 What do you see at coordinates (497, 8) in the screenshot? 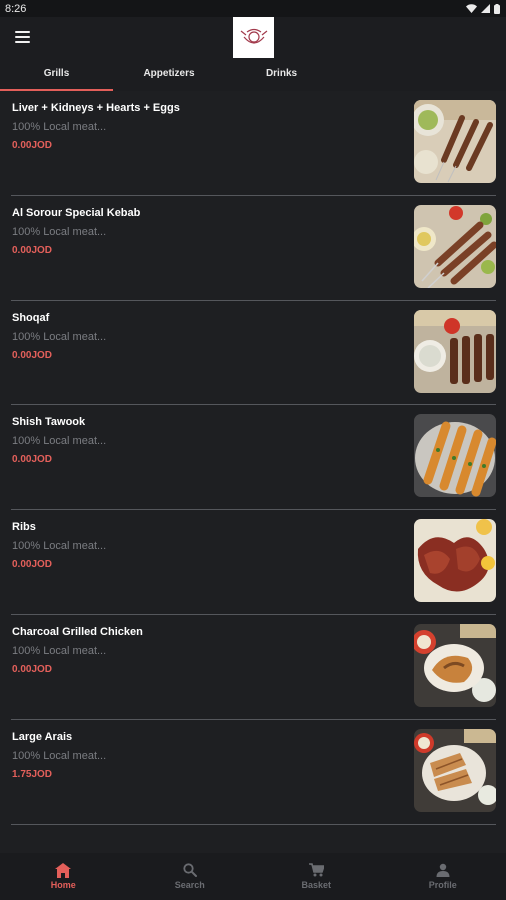
I see `battery-icon` at bounding box center [497, 8].